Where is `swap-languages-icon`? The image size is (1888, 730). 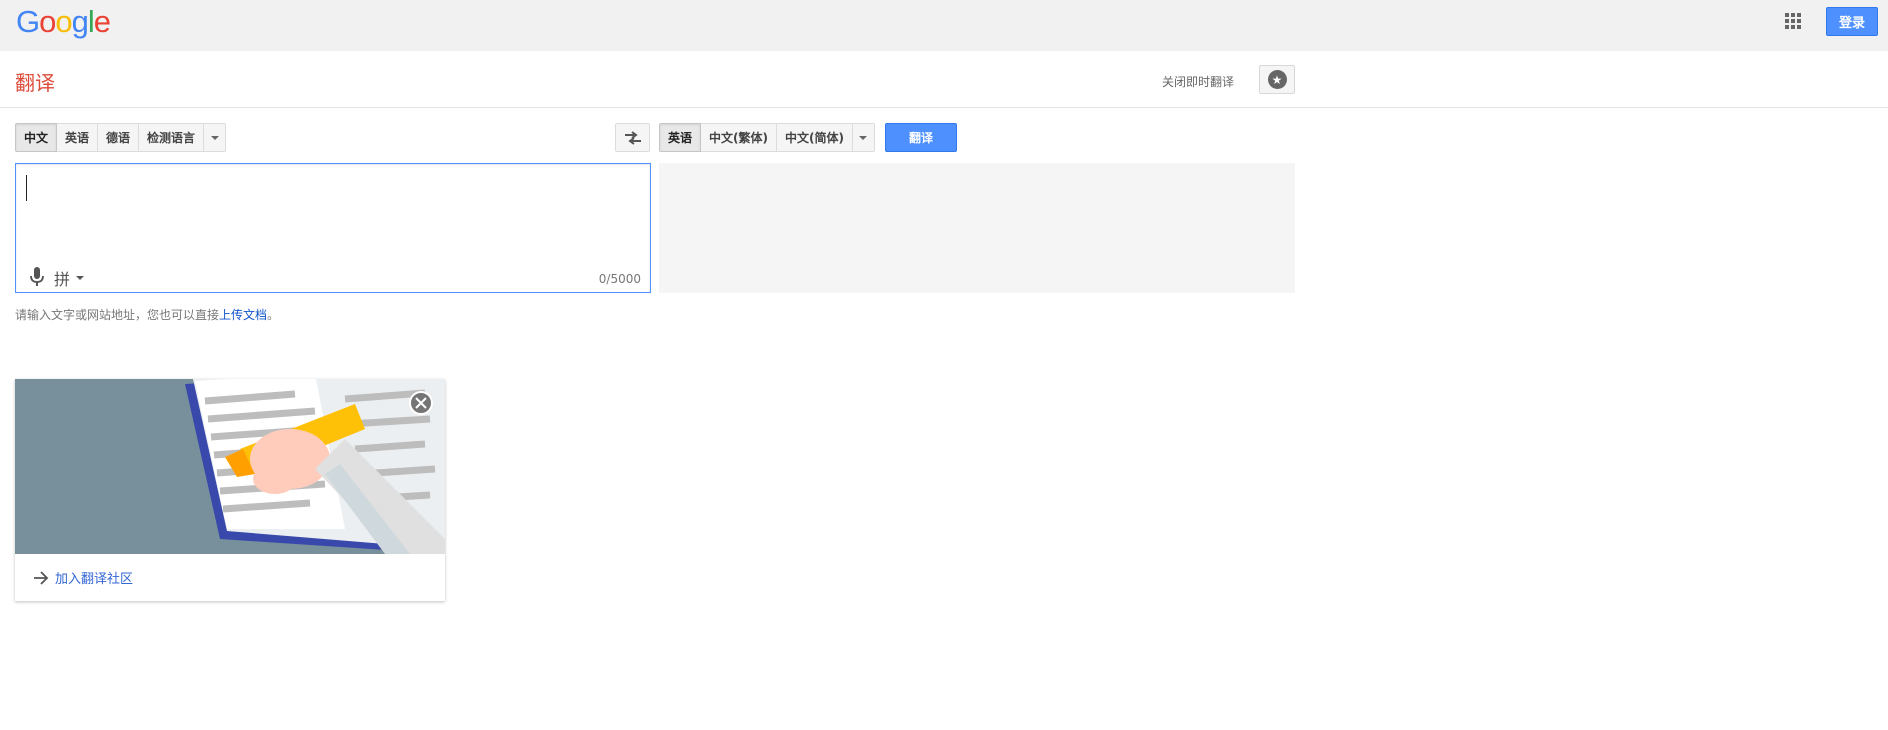 swap-languages-icon is located at coordinates (632, 137).